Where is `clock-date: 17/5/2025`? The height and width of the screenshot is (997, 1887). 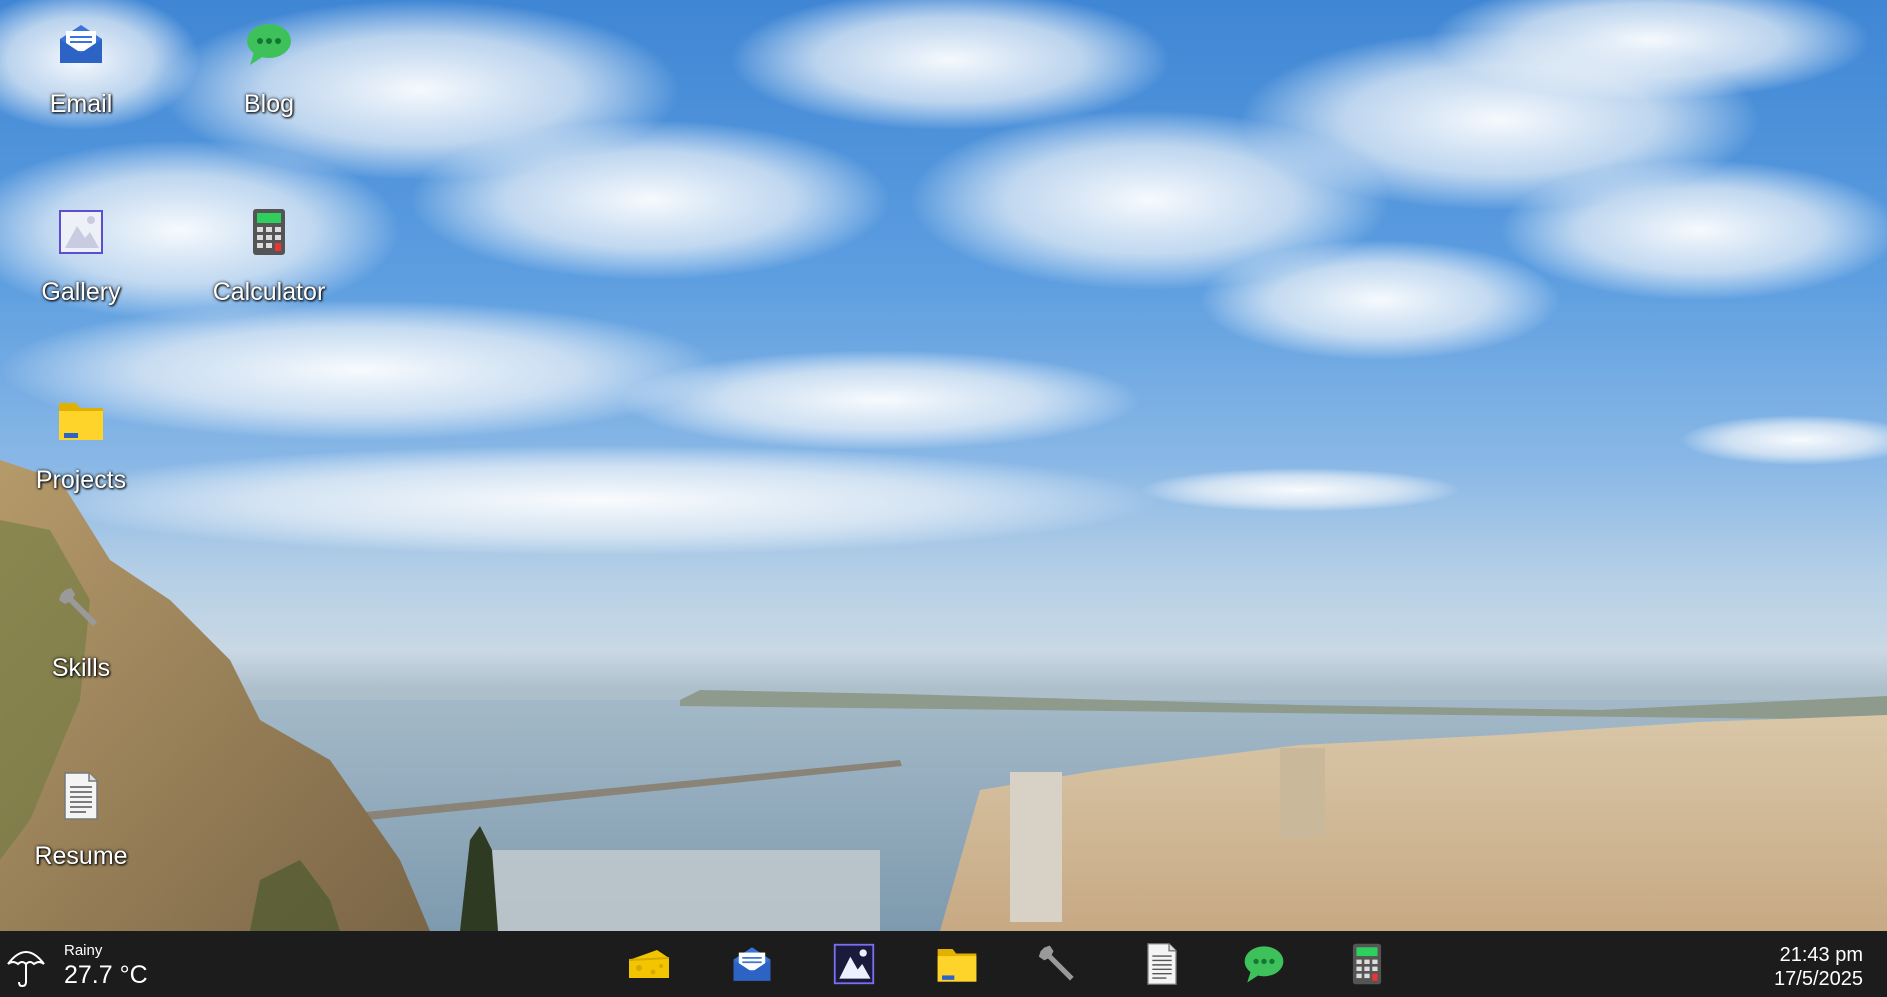 clock-date: 17/5/2025 is located at coordinates (1818, 979).